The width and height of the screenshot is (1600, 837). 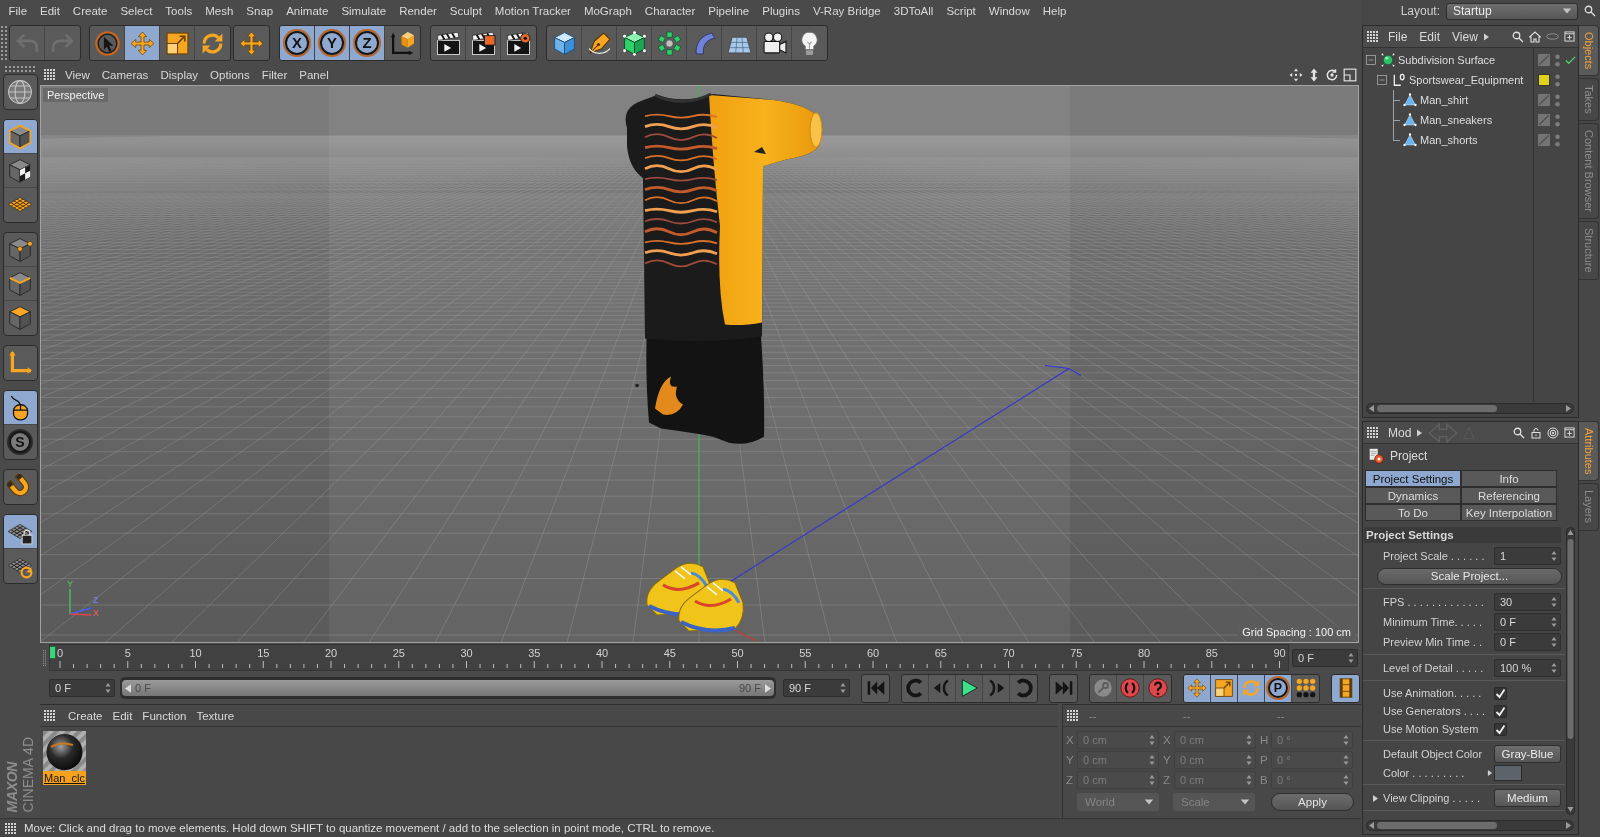 I want to click on go-start-button, so click(x=875, y=688).